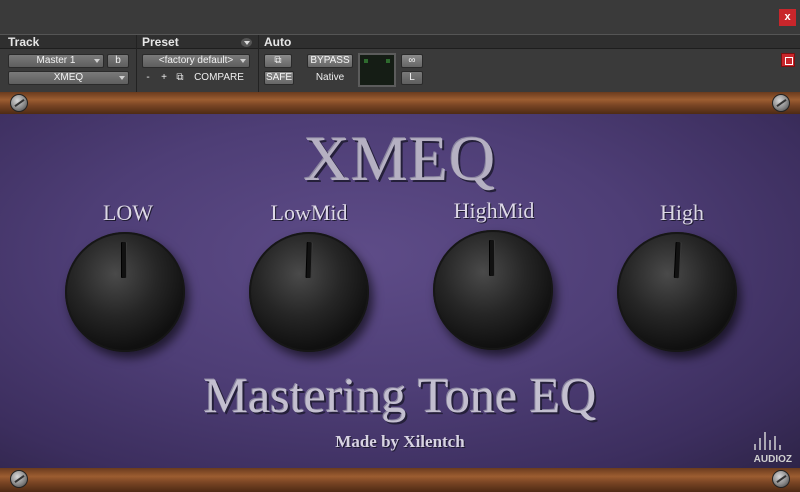  I want to click on wood-rail-bottom, so click(400, 480).